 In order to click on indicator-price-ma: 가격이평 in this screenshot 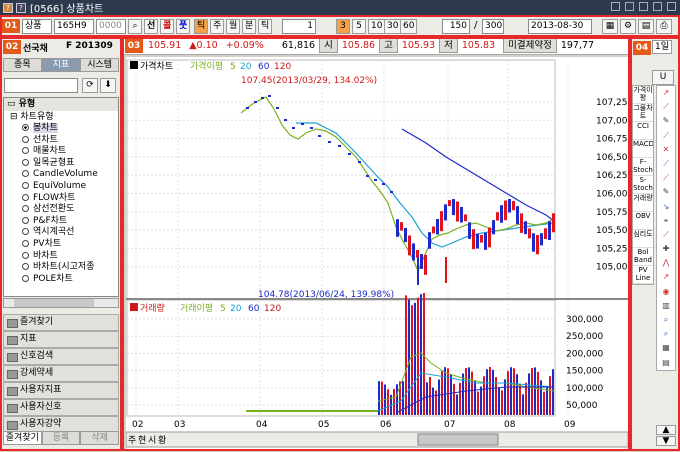, I will do `click(643, 95)`.